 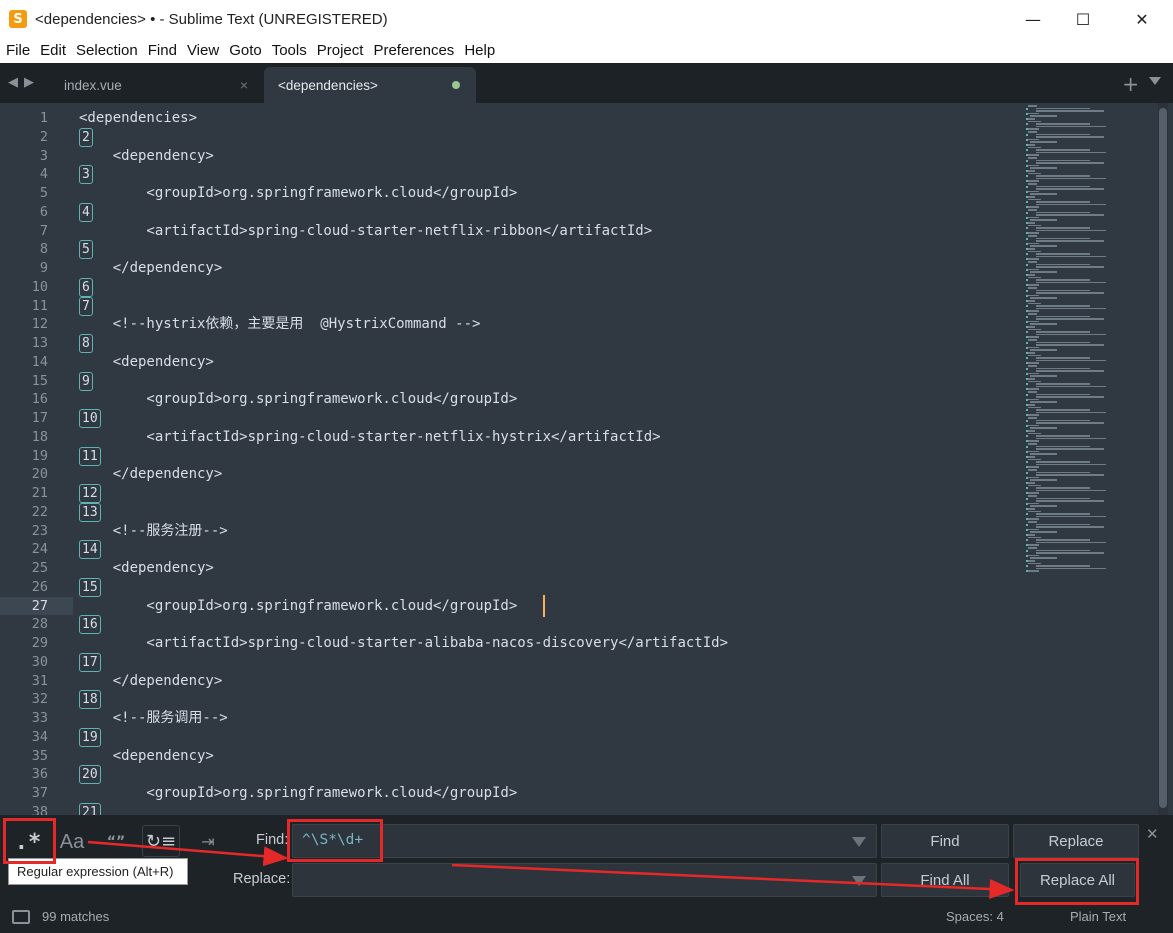 I want to click on case-sensitive-toggle-button: Aa, so click(x=72, y=842).